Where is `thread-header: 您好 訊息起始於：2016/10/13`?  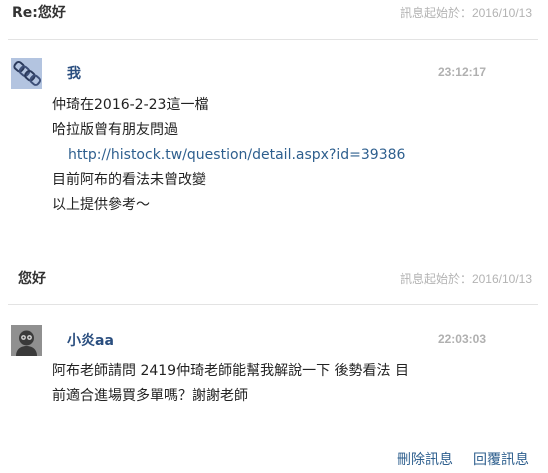
thread-header: 您好 訊息起始於：2016/10/13 is located at coordinates (274, 277).